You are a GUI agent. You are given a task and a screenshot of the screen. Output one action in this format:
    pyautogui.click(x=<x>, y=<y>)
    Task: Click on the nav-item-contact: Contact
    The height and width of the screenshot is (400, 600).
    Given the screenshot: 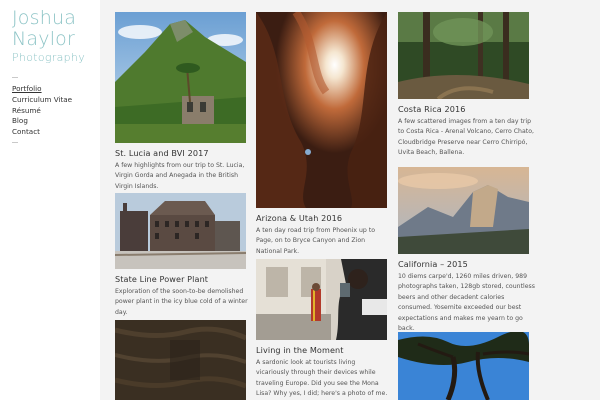 What is the action you would take?
    pyautogui.click(x=42, y=132)
    